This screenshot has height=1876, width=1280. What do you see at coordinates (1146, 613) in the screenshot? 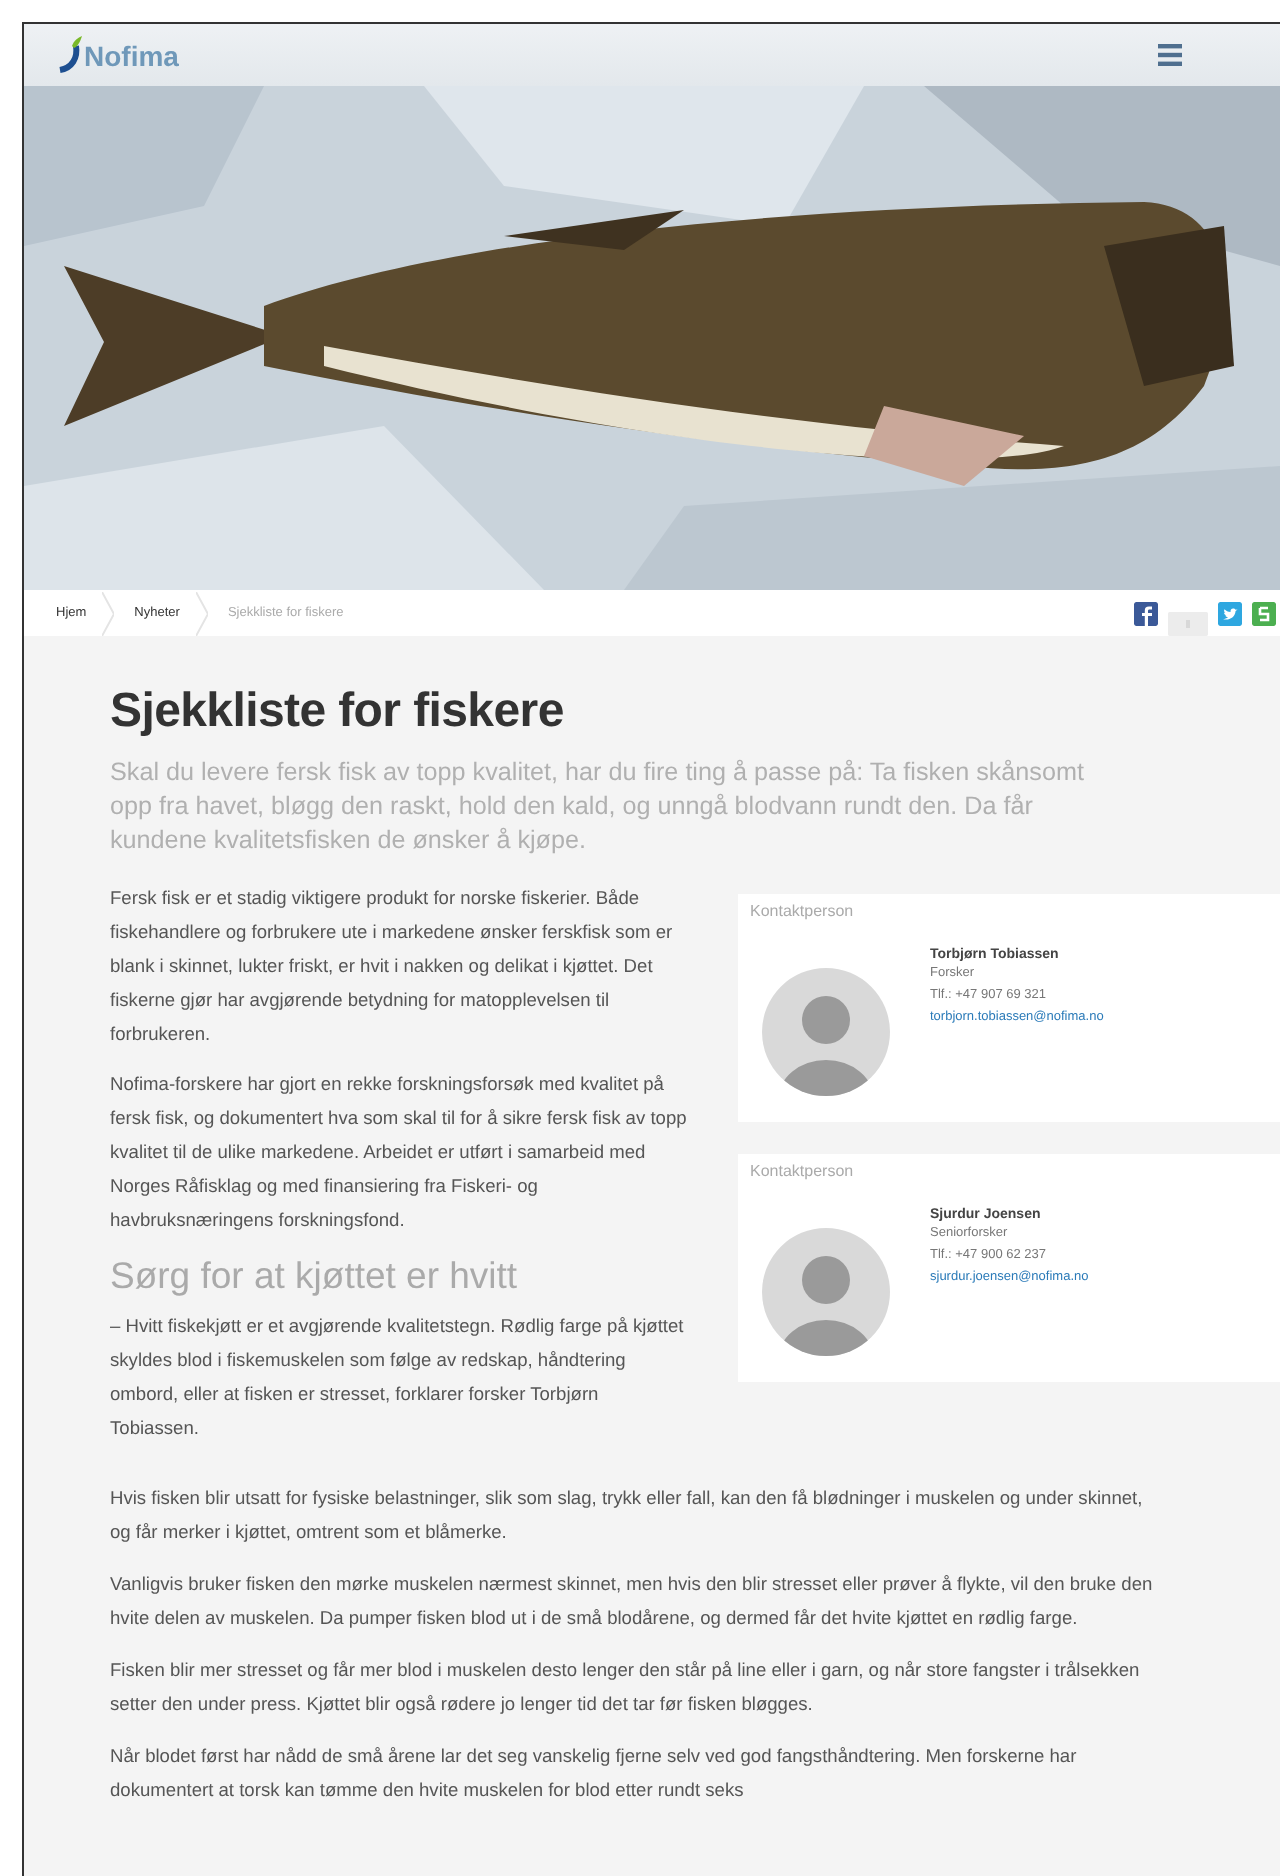
I see `facebook-icon` at bounding box center [1146, 613].